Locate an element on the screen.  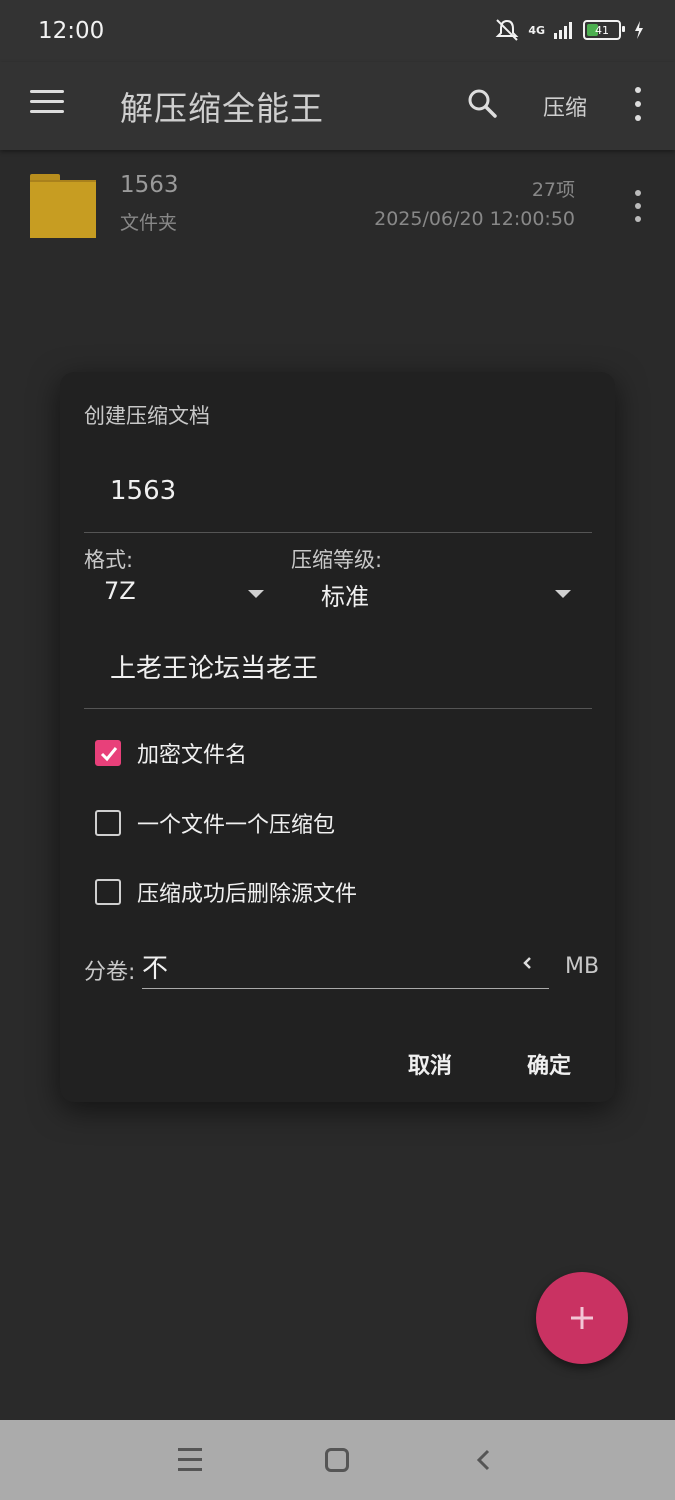
status-time: 12:00 is located at coordinates (71, 31).